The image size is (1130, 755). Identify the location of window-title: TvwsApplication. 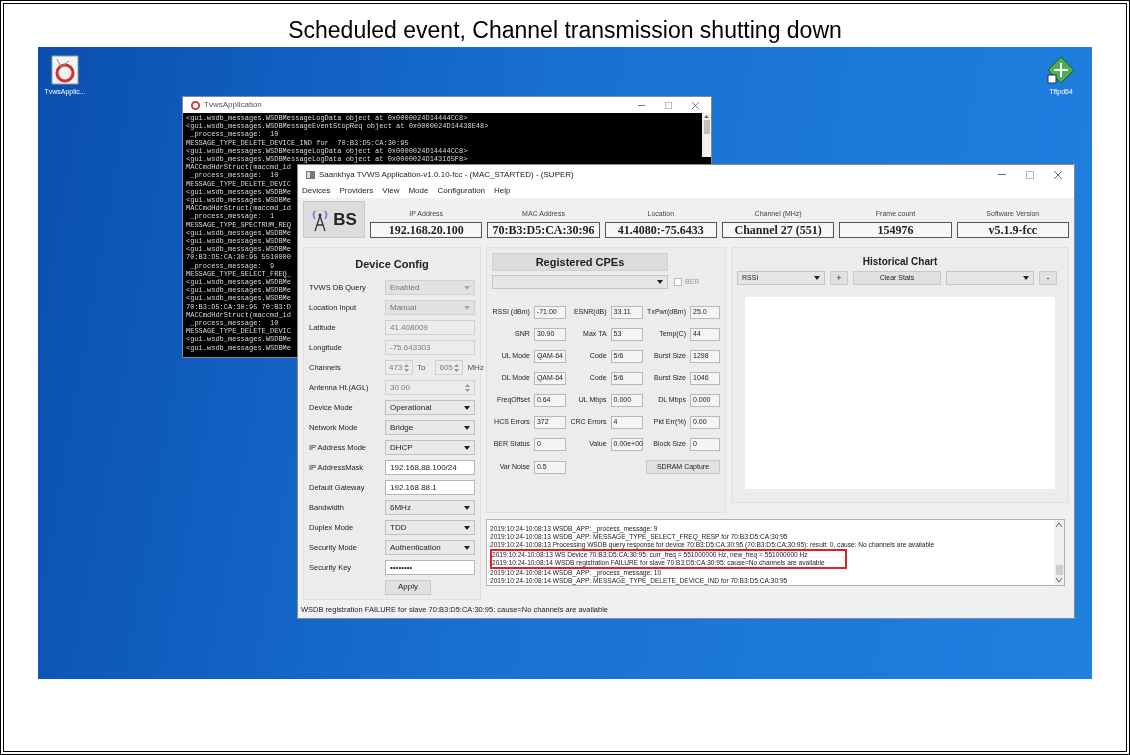
(233, 105).